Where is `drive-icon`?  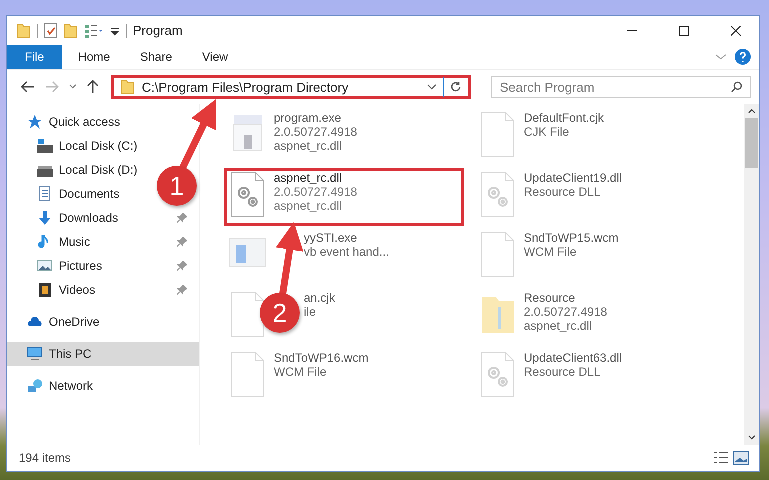 drive-icon is located at coordinates (45, 146).